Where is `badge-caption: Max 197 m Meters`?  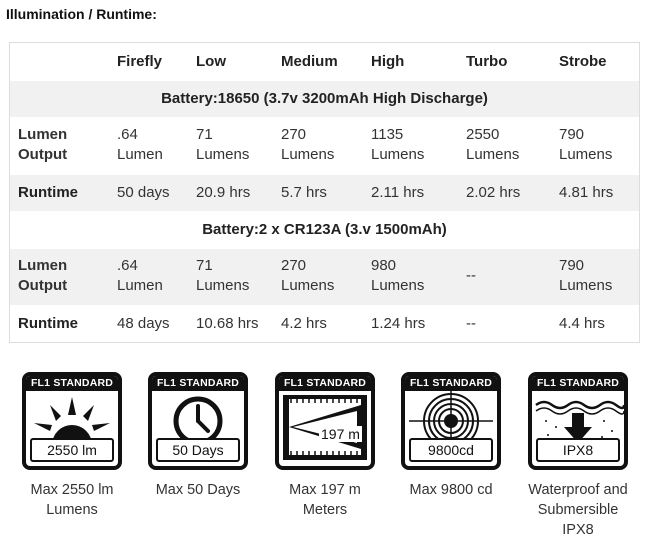 badge-caption: Max 197 m Meters is located at coordinates (325, 500).